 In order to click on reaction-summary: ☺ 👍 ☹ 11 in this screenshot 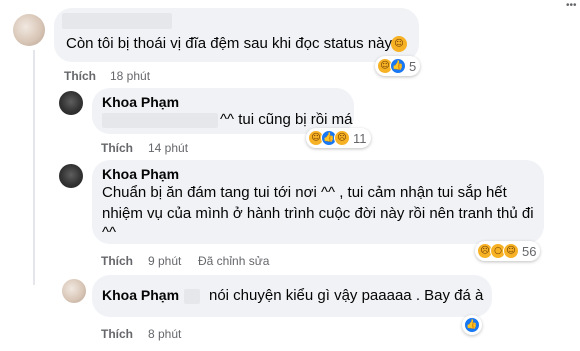, I will do `click(338, 138)`.